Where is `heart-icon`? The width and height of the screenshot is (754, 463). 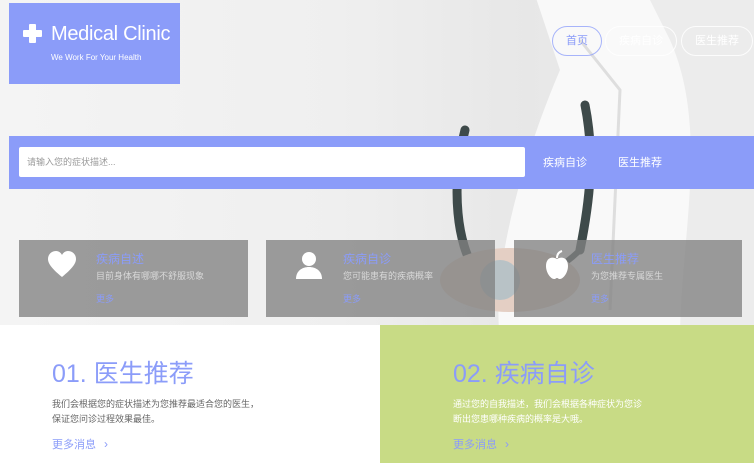
heart-icon is located at coordinates (62, 264).